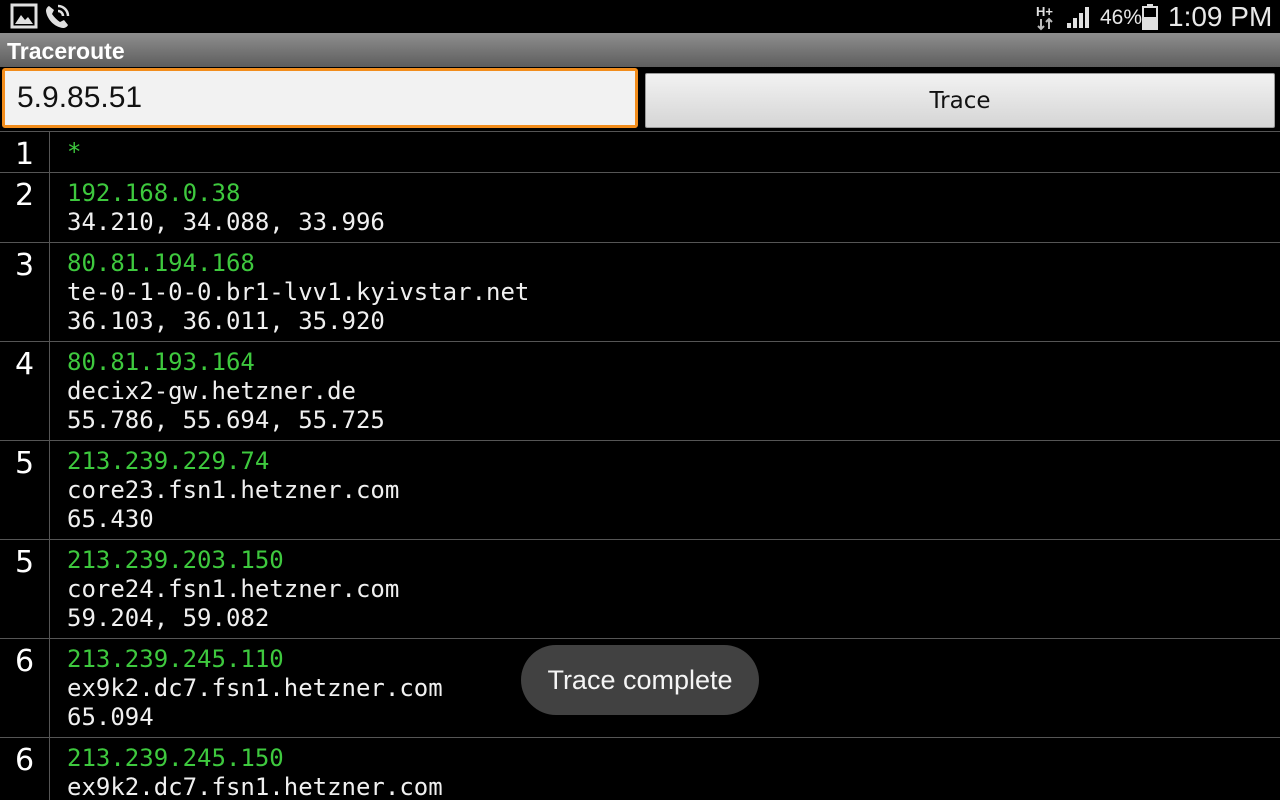 The height and width of the screenshot is (800, 1280). I want to click on host-input, so click(320, 98).